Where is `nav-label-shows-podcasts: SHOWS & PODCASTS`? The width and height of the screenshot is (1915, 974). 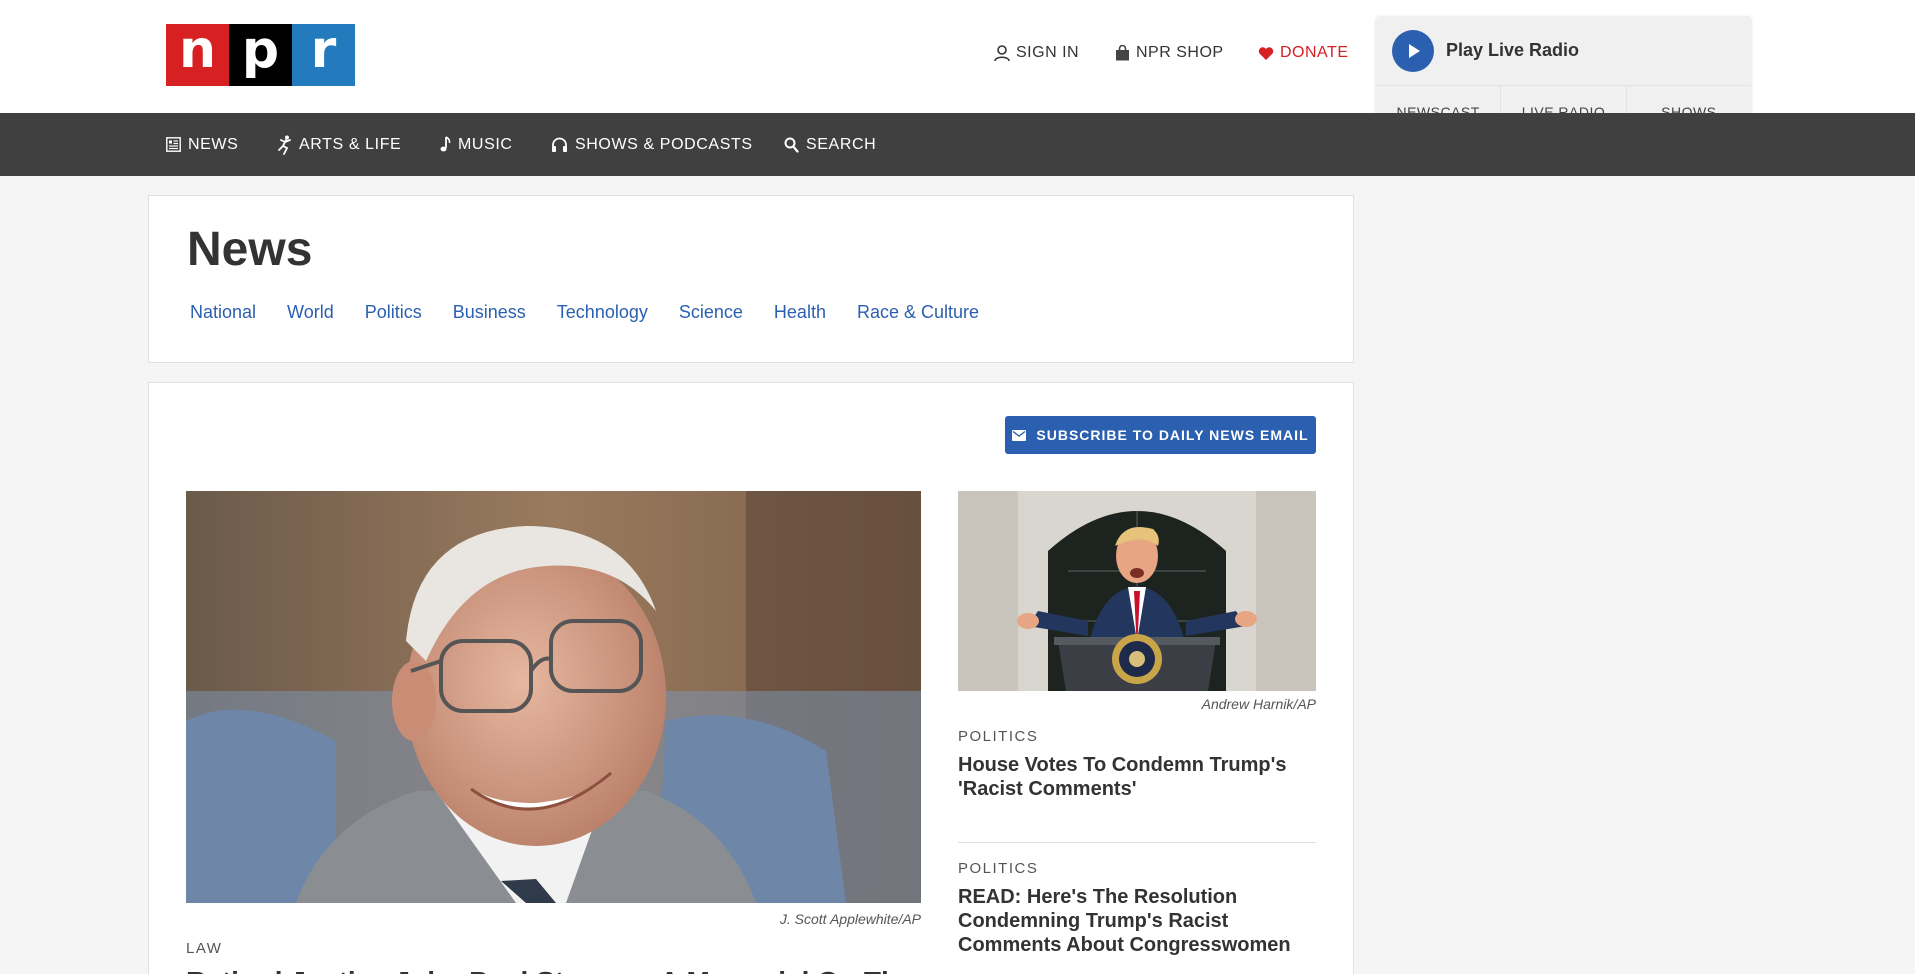 nav-label-shows-podcasts: SHOWS & PODCASTS is located at coordinates (664, 144).